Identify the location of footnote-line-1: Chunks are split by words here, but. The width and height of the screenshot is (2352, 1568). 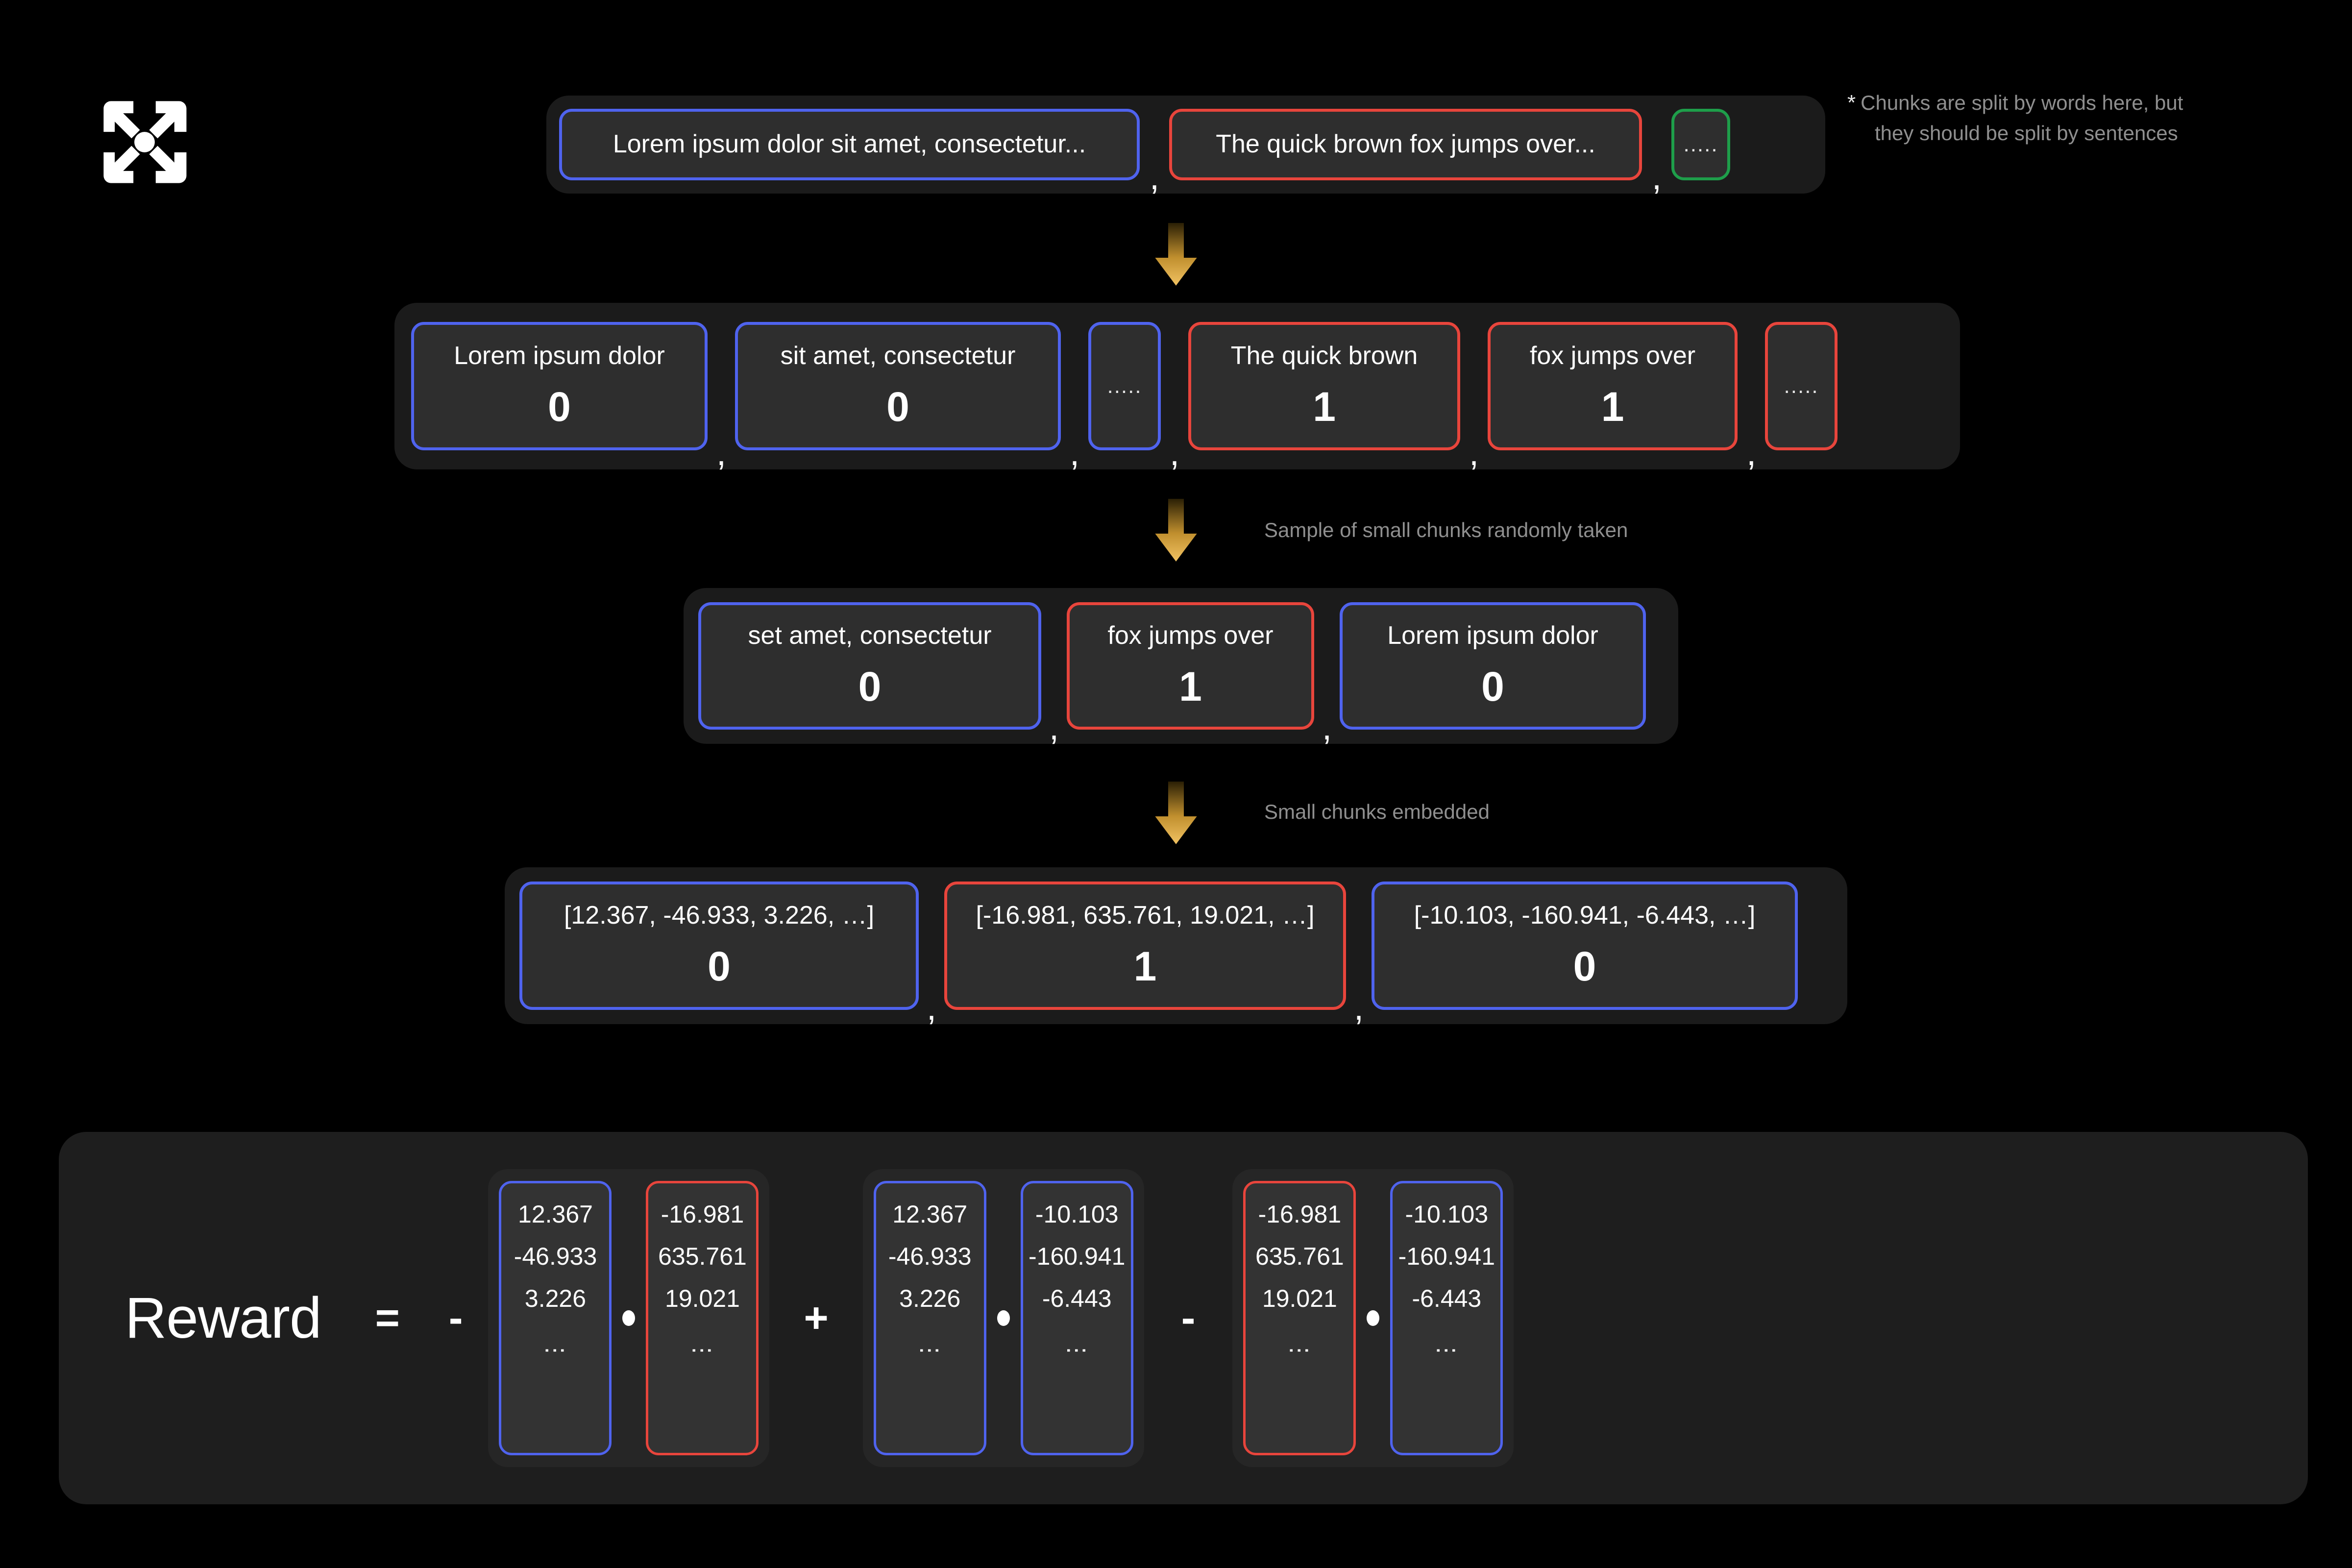
(2022, 102).